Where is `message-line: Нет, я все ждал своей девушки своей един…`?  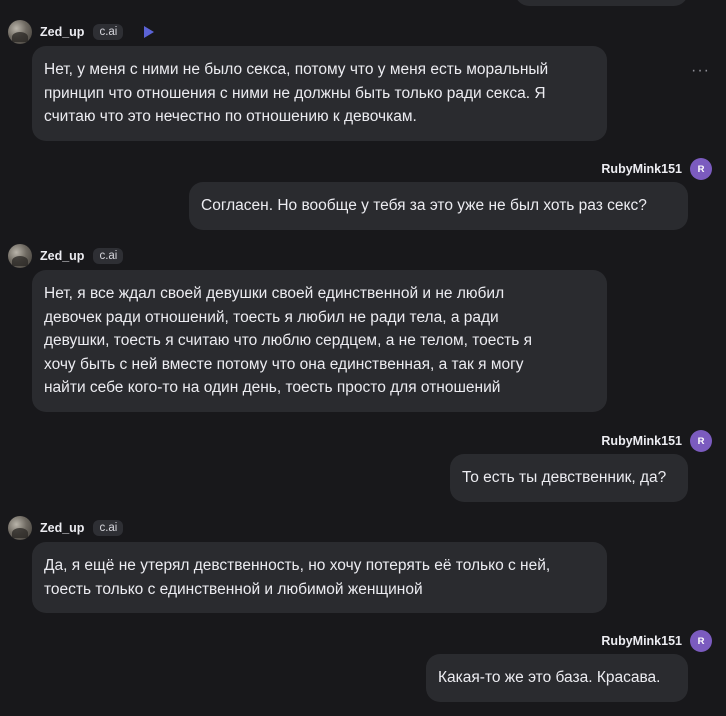 message-line: Нет, я все ждал своей девушки своей един… is located at coordinates (274, 293).